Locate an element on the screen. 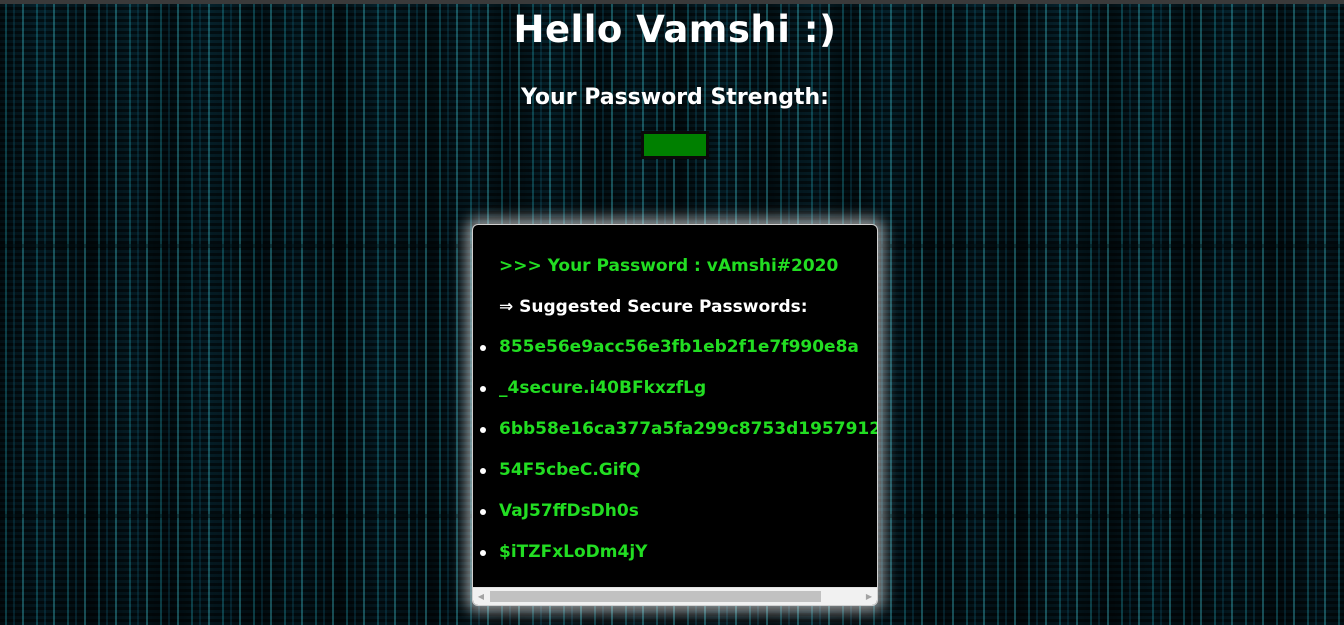 The height and width of the screenshot is (625, 1344). strength-meter-fill is located at coordinates (675, 145).